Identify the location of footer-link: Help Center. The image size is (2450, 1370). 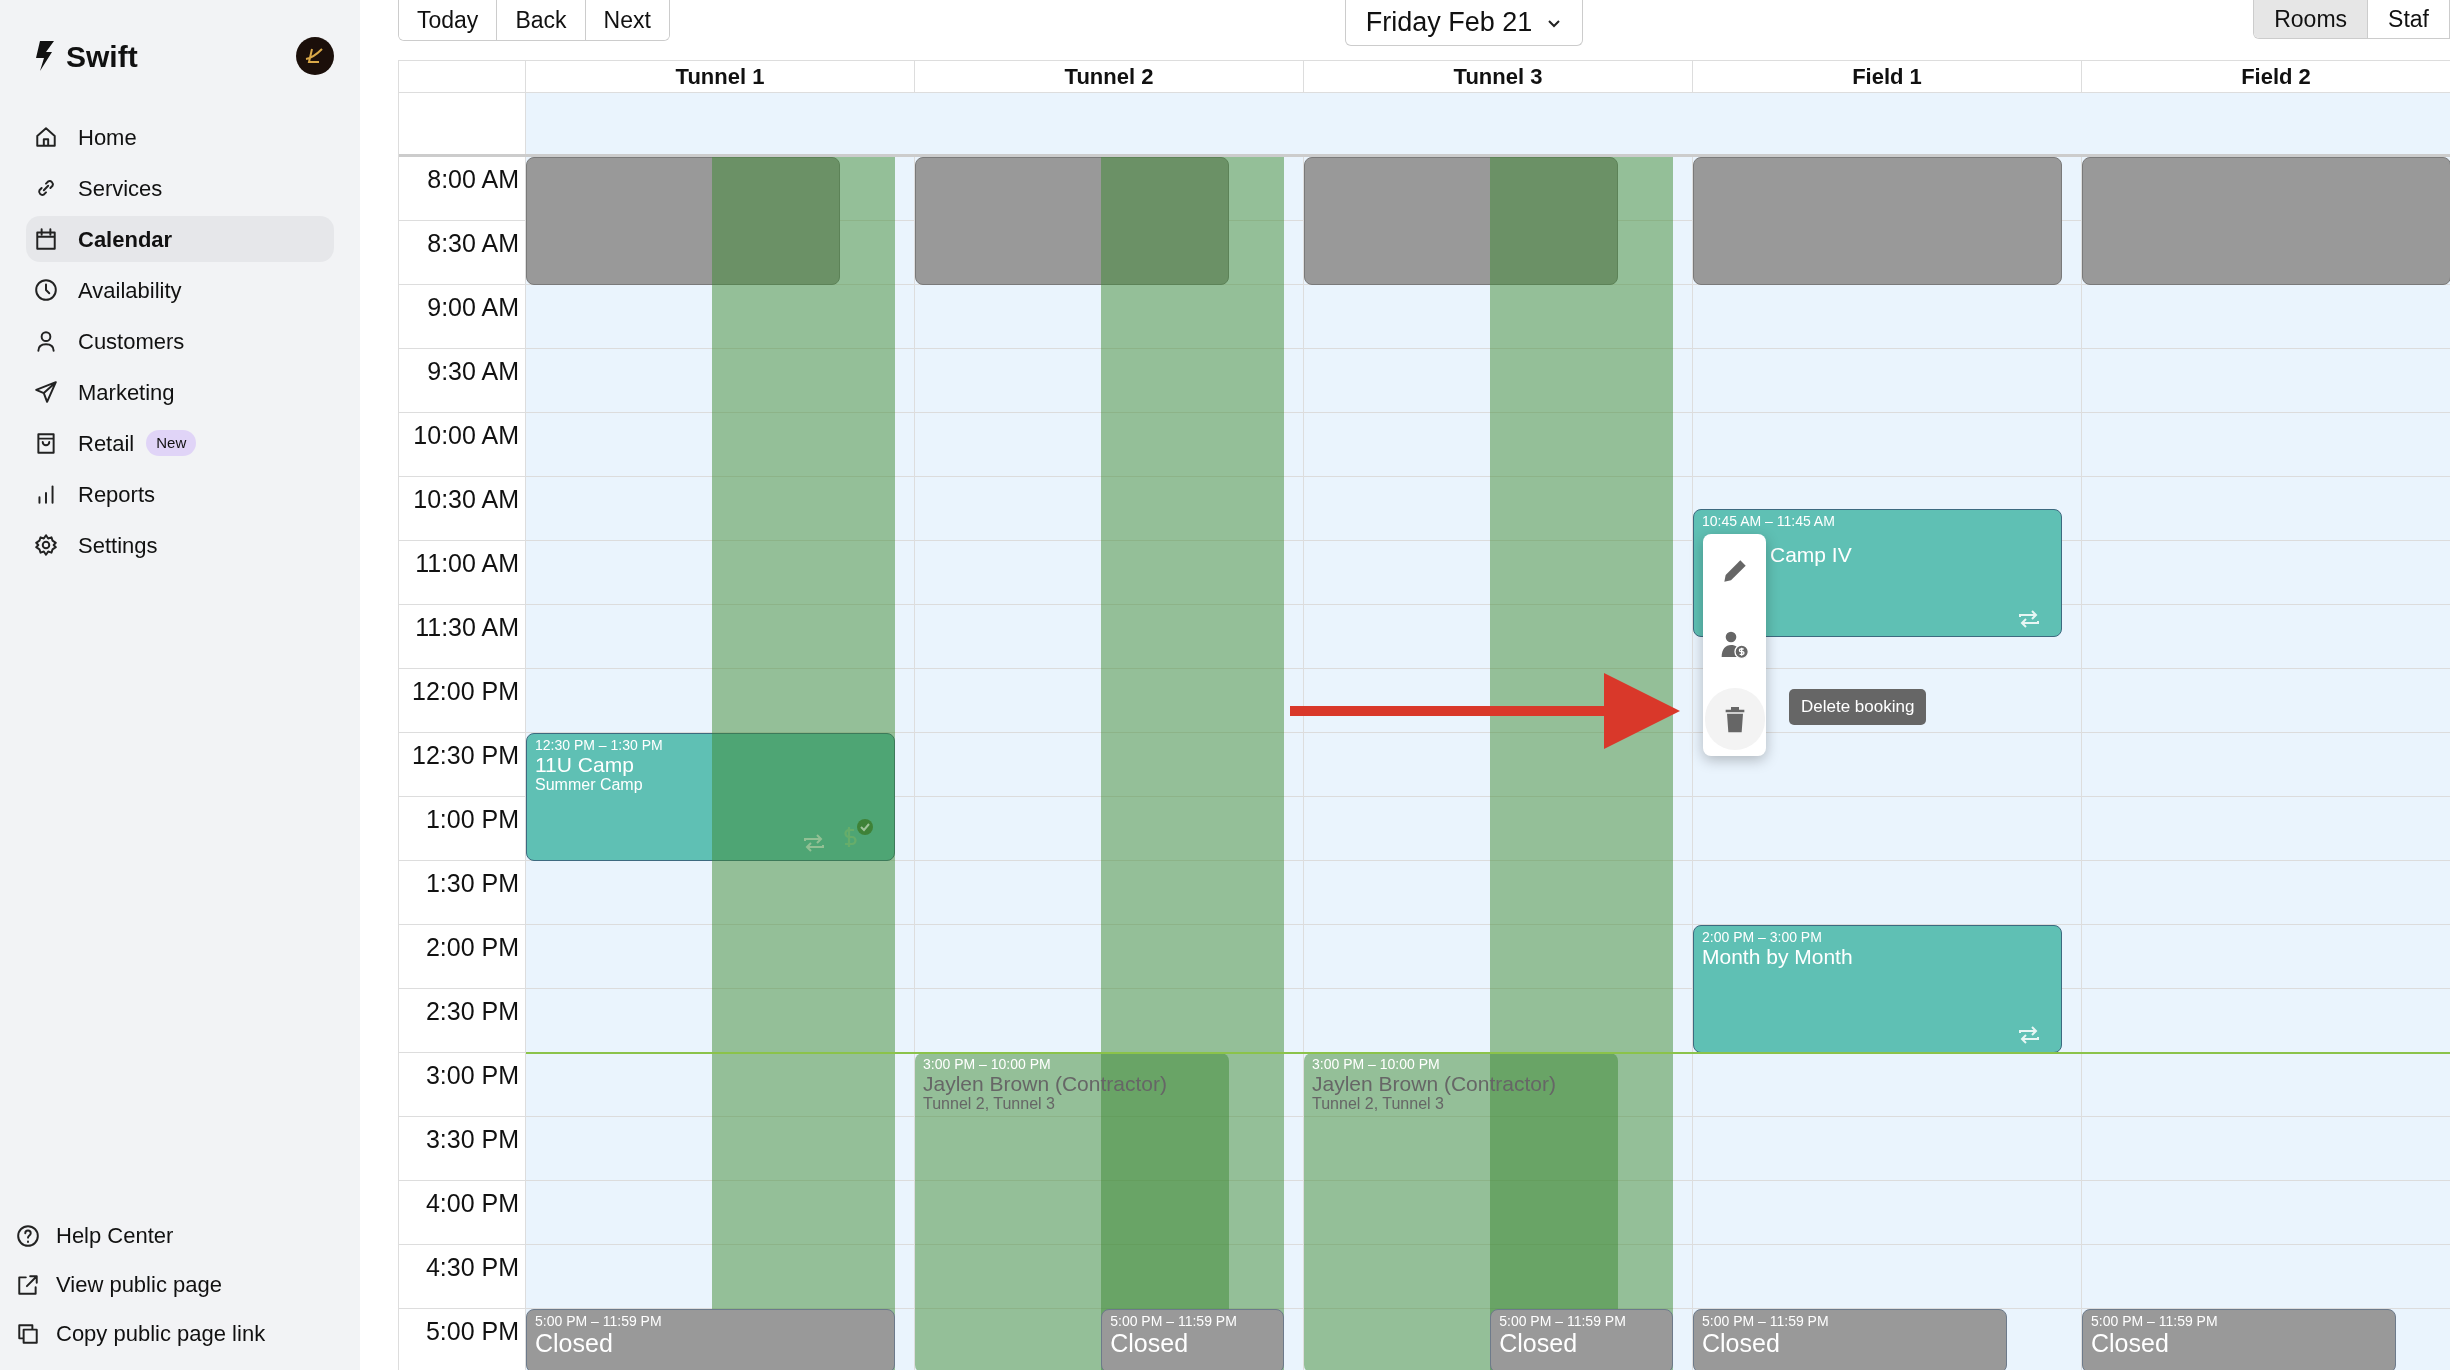
(175, 1235).